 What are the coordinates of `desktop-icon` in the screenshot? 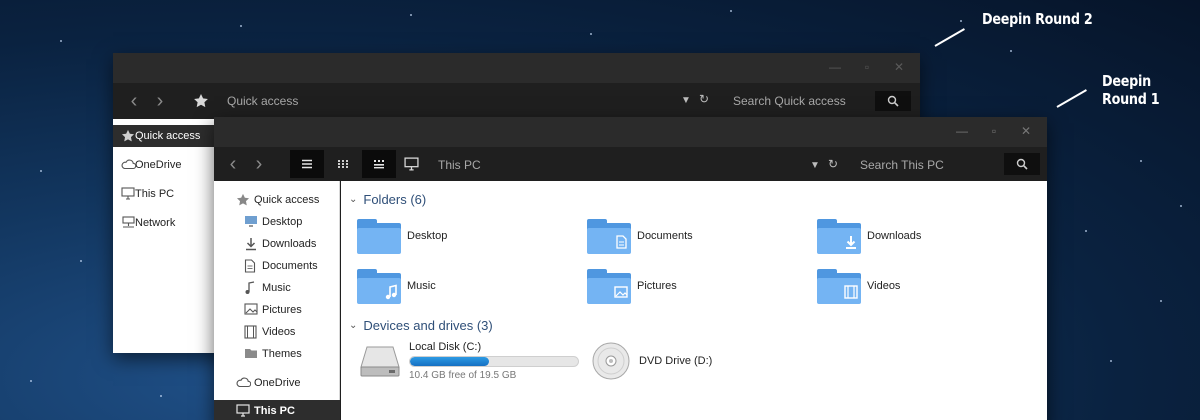 It's located at (251, 221).